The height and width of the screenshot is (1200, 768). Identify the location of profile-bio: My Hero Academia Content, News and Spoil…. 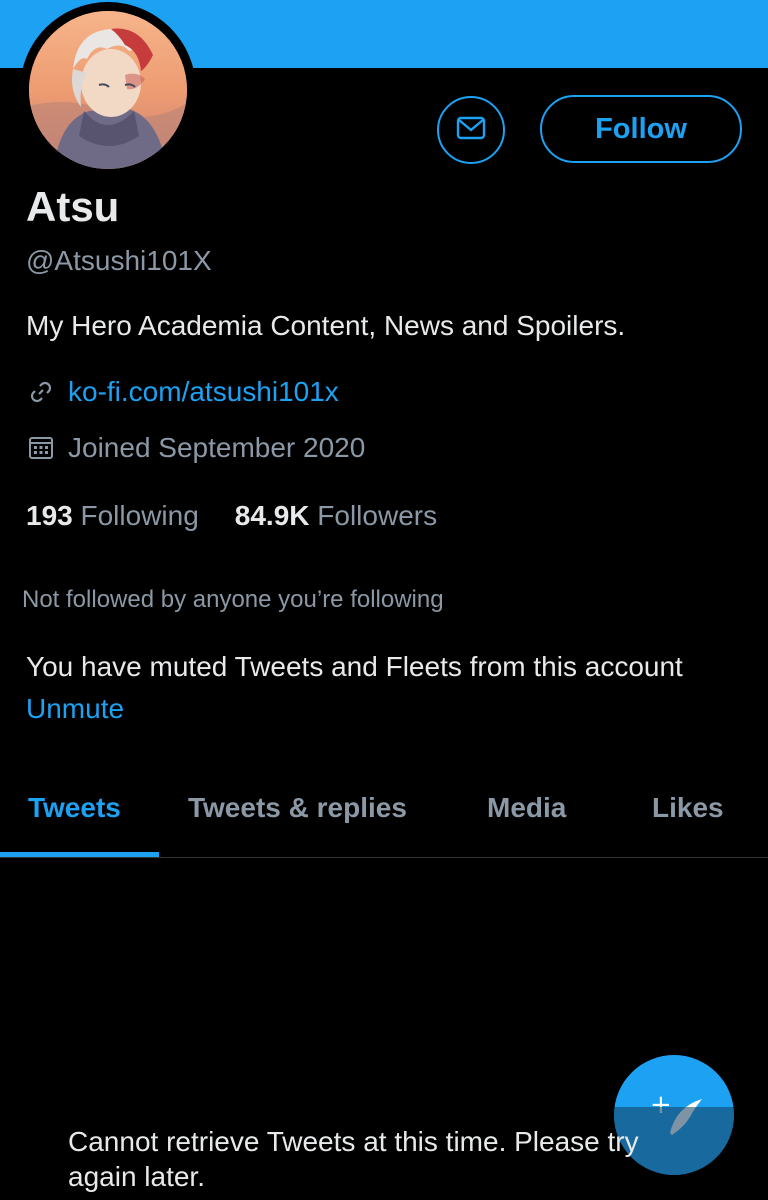
(326, 325).